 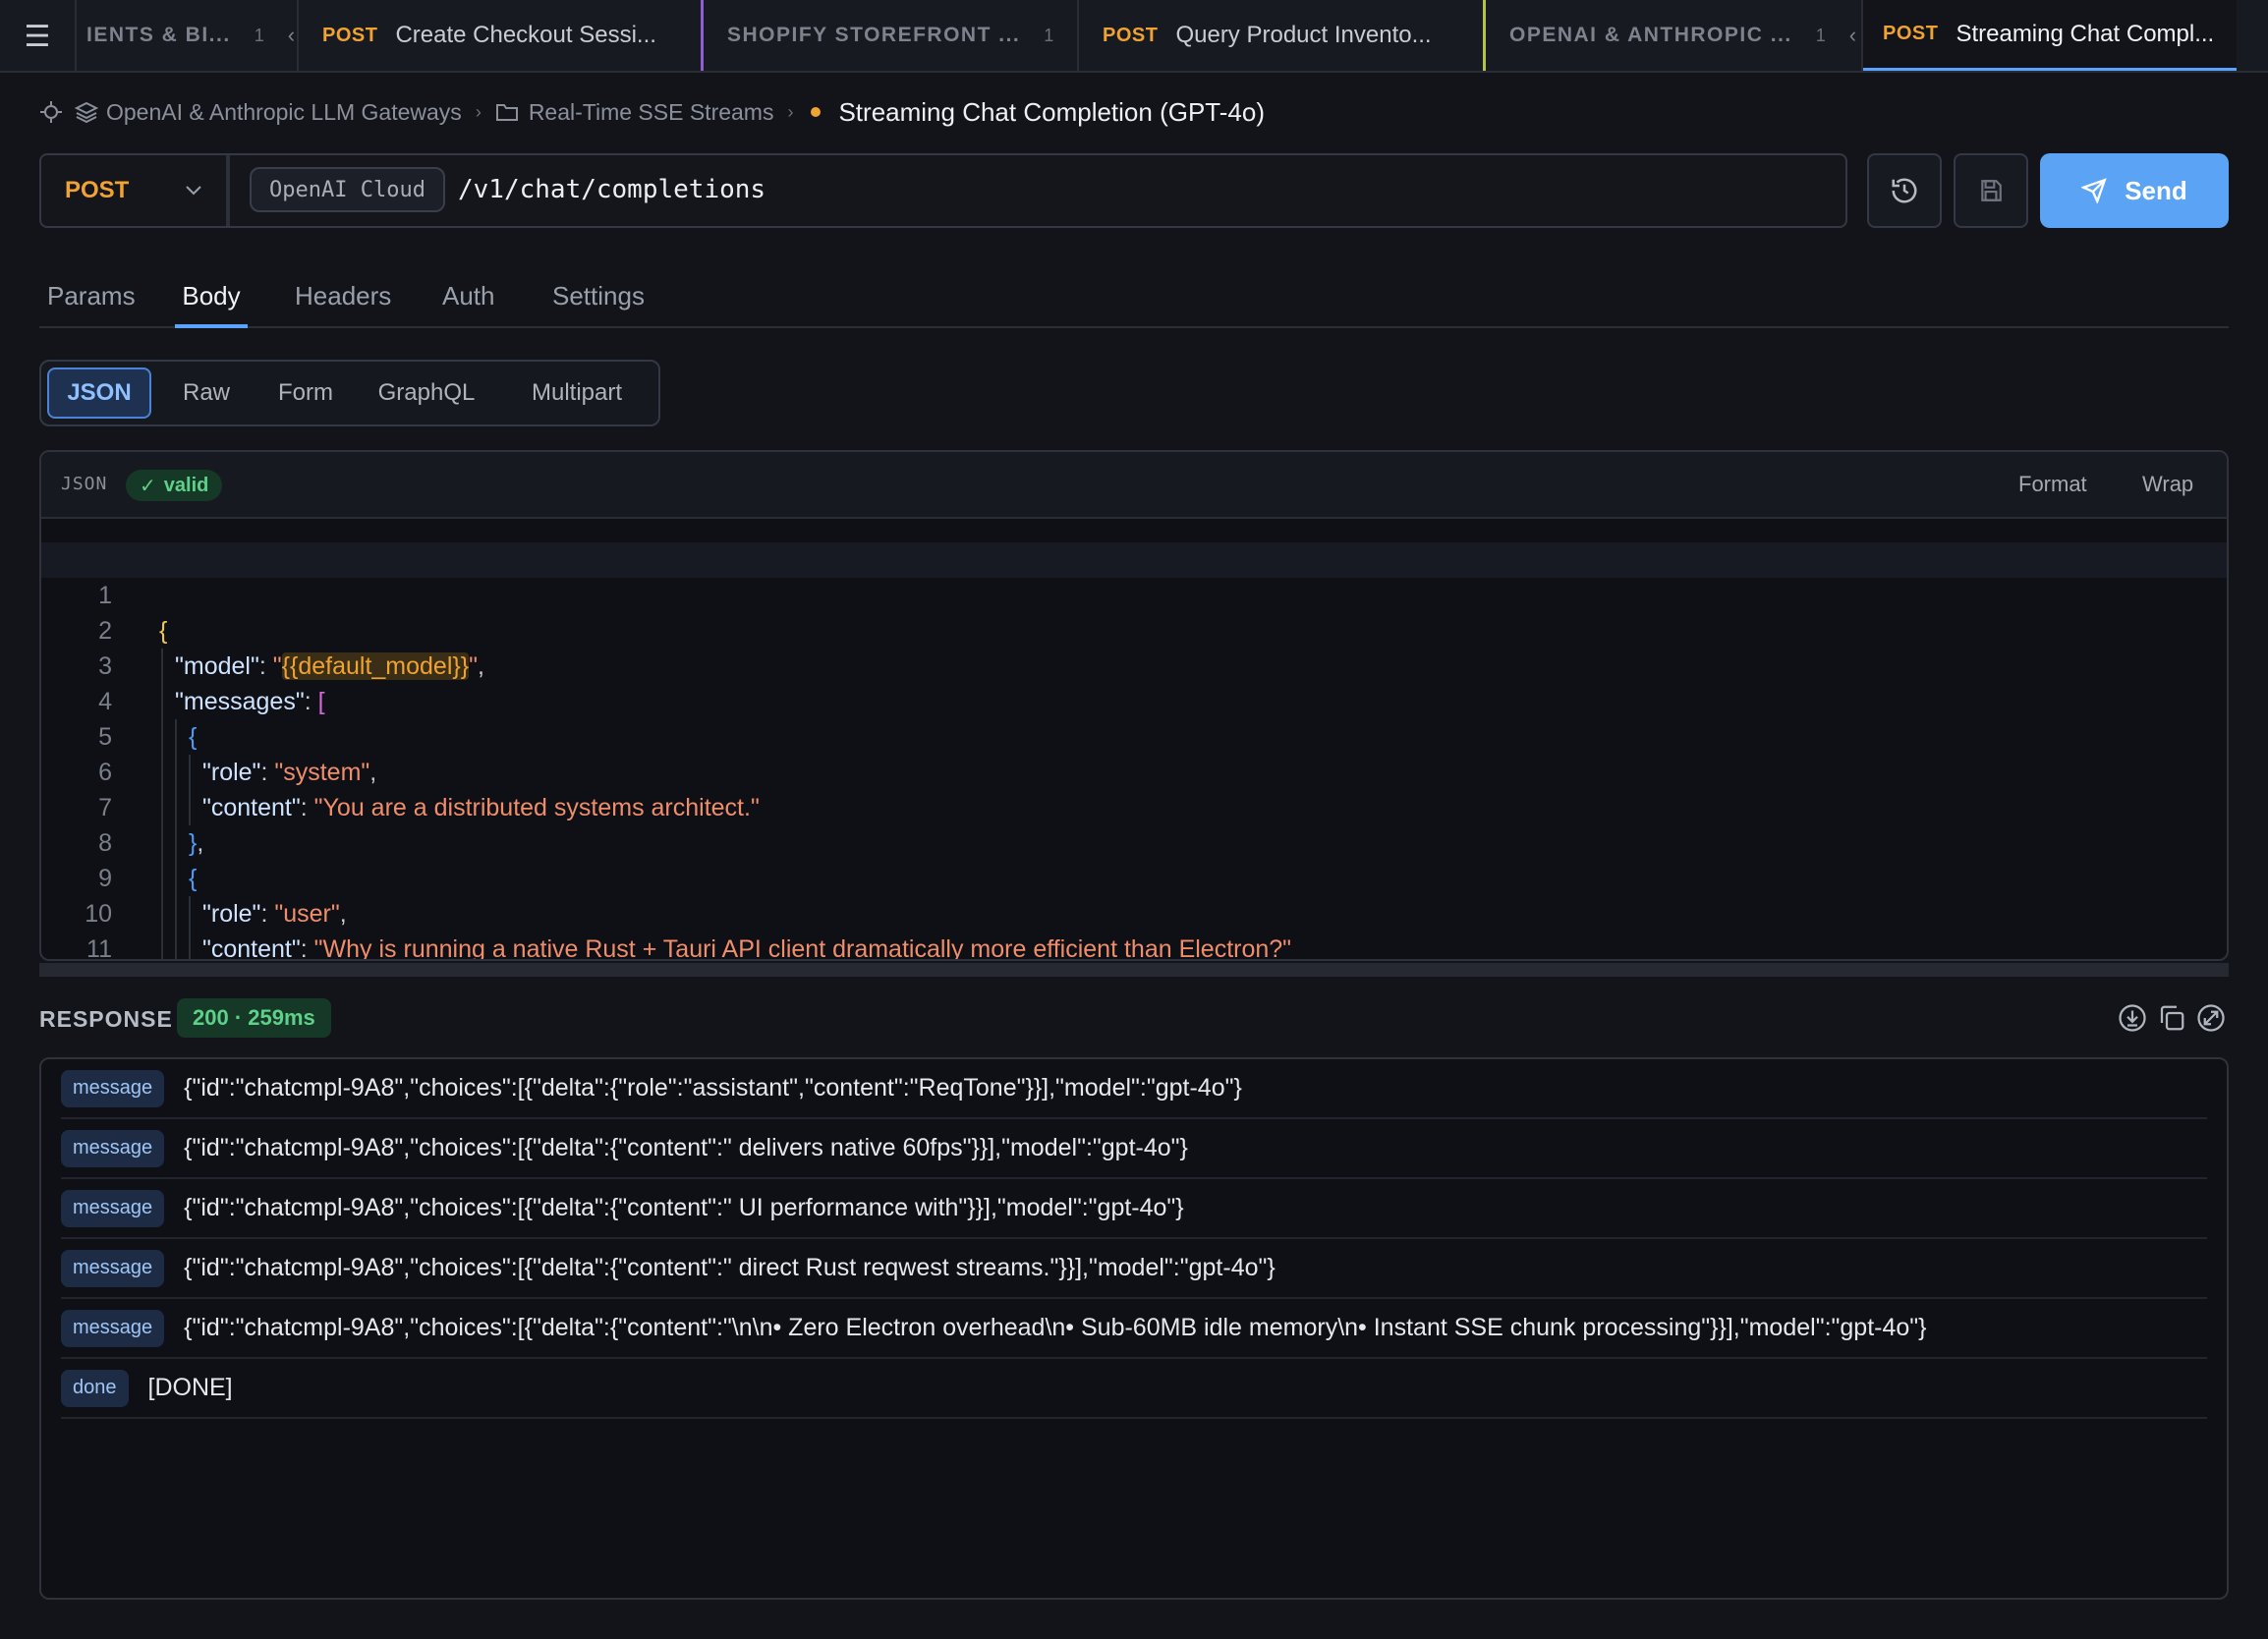 What do you see at coordinates (85, 484) in the screenshot?
I see `editor-language: JSON` at bounding box center [85, 484].